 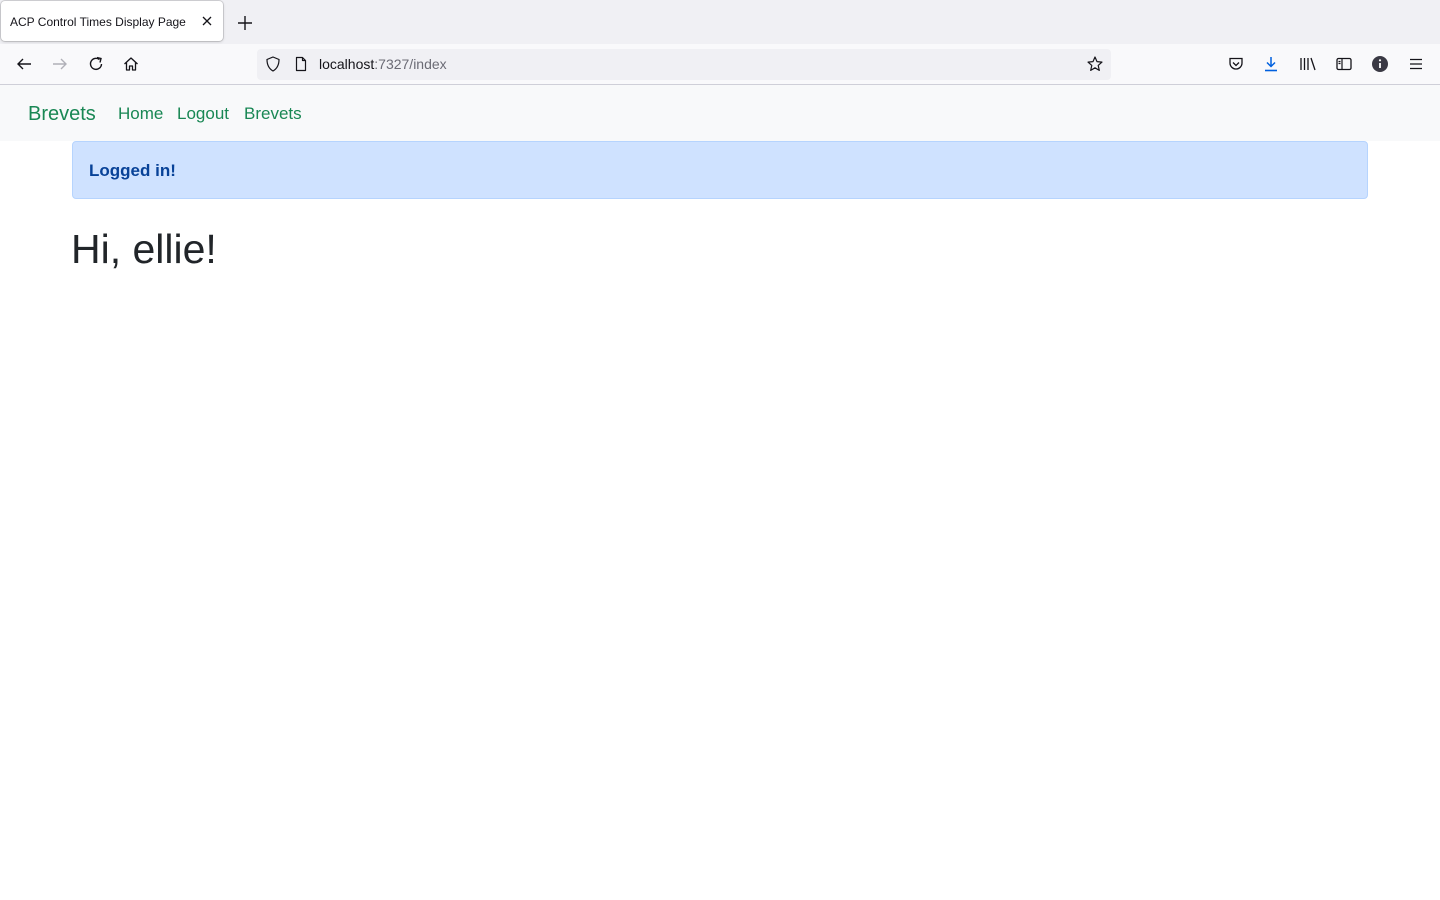 What do you see at coordinates (273, 114) in the screenshot?
I see `nav-link-brevets: Brevets` at bounding box center [273, 114].